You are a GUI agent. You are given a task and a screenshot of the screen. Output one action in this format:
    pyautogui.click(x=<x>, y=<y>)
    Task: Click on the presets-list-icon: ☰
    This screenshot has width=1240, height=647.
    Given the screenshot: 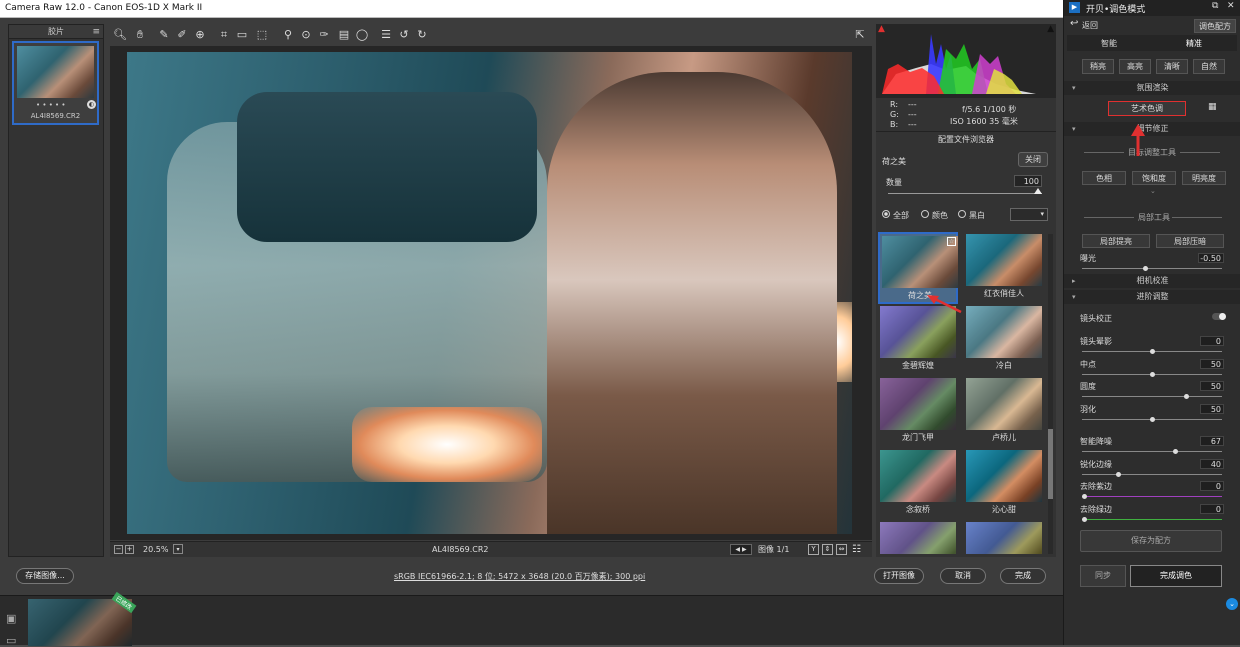 What is the action you would take?
    pyautogui.click(x=386, y=35)
    